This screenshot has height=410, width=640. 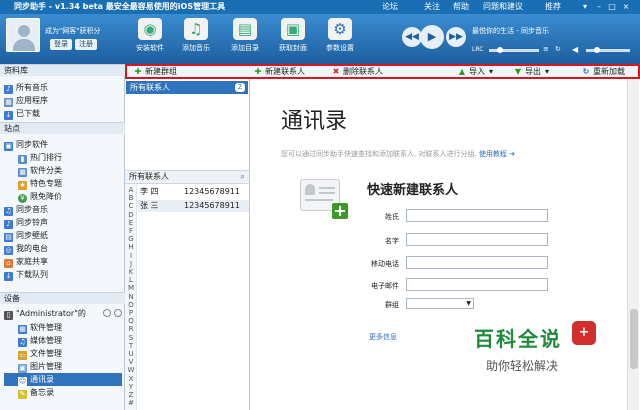 I want to click on alphabet-letter: D, so click(x=131, y=215).